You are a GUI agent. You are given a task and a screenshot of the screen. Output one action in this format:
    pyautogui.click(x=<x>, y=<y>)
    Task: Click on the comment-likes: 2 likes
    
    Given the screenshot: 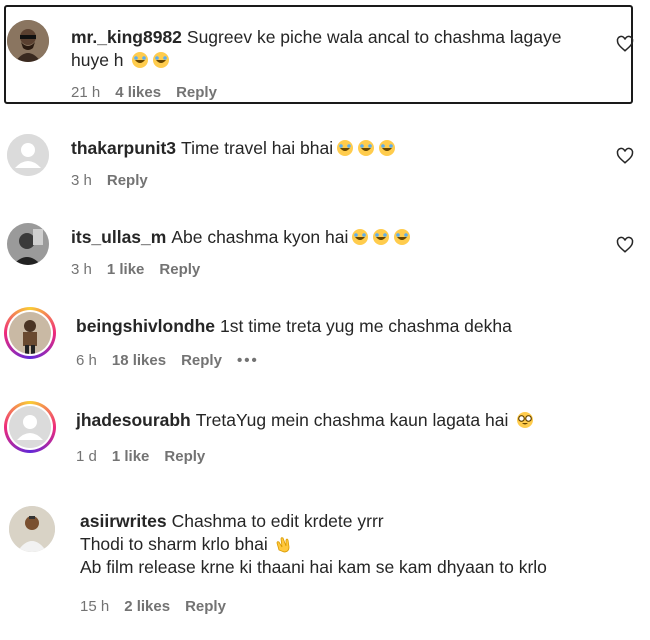 What is the action you would take?
    pyautogui.click(x=147, y=606)
    